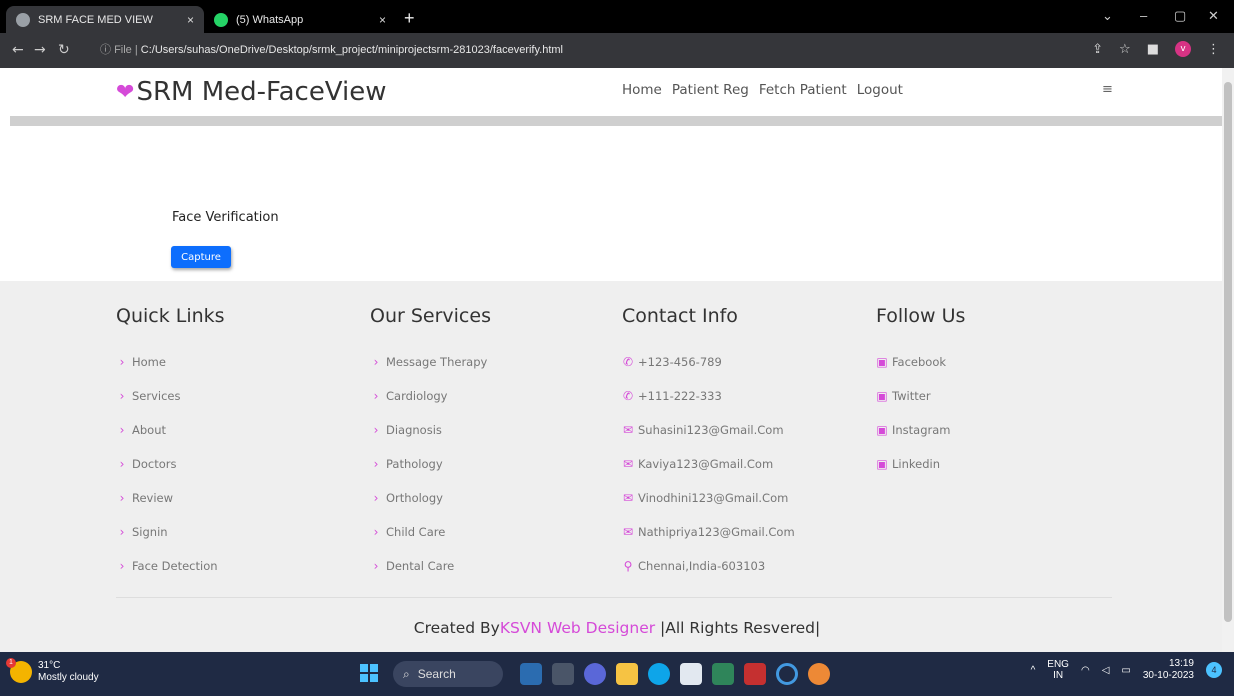 This screenshot has width=1234, height=696. I want to click on weather-widget: 1 31°C Mostly cloudy, so click(52, 671).